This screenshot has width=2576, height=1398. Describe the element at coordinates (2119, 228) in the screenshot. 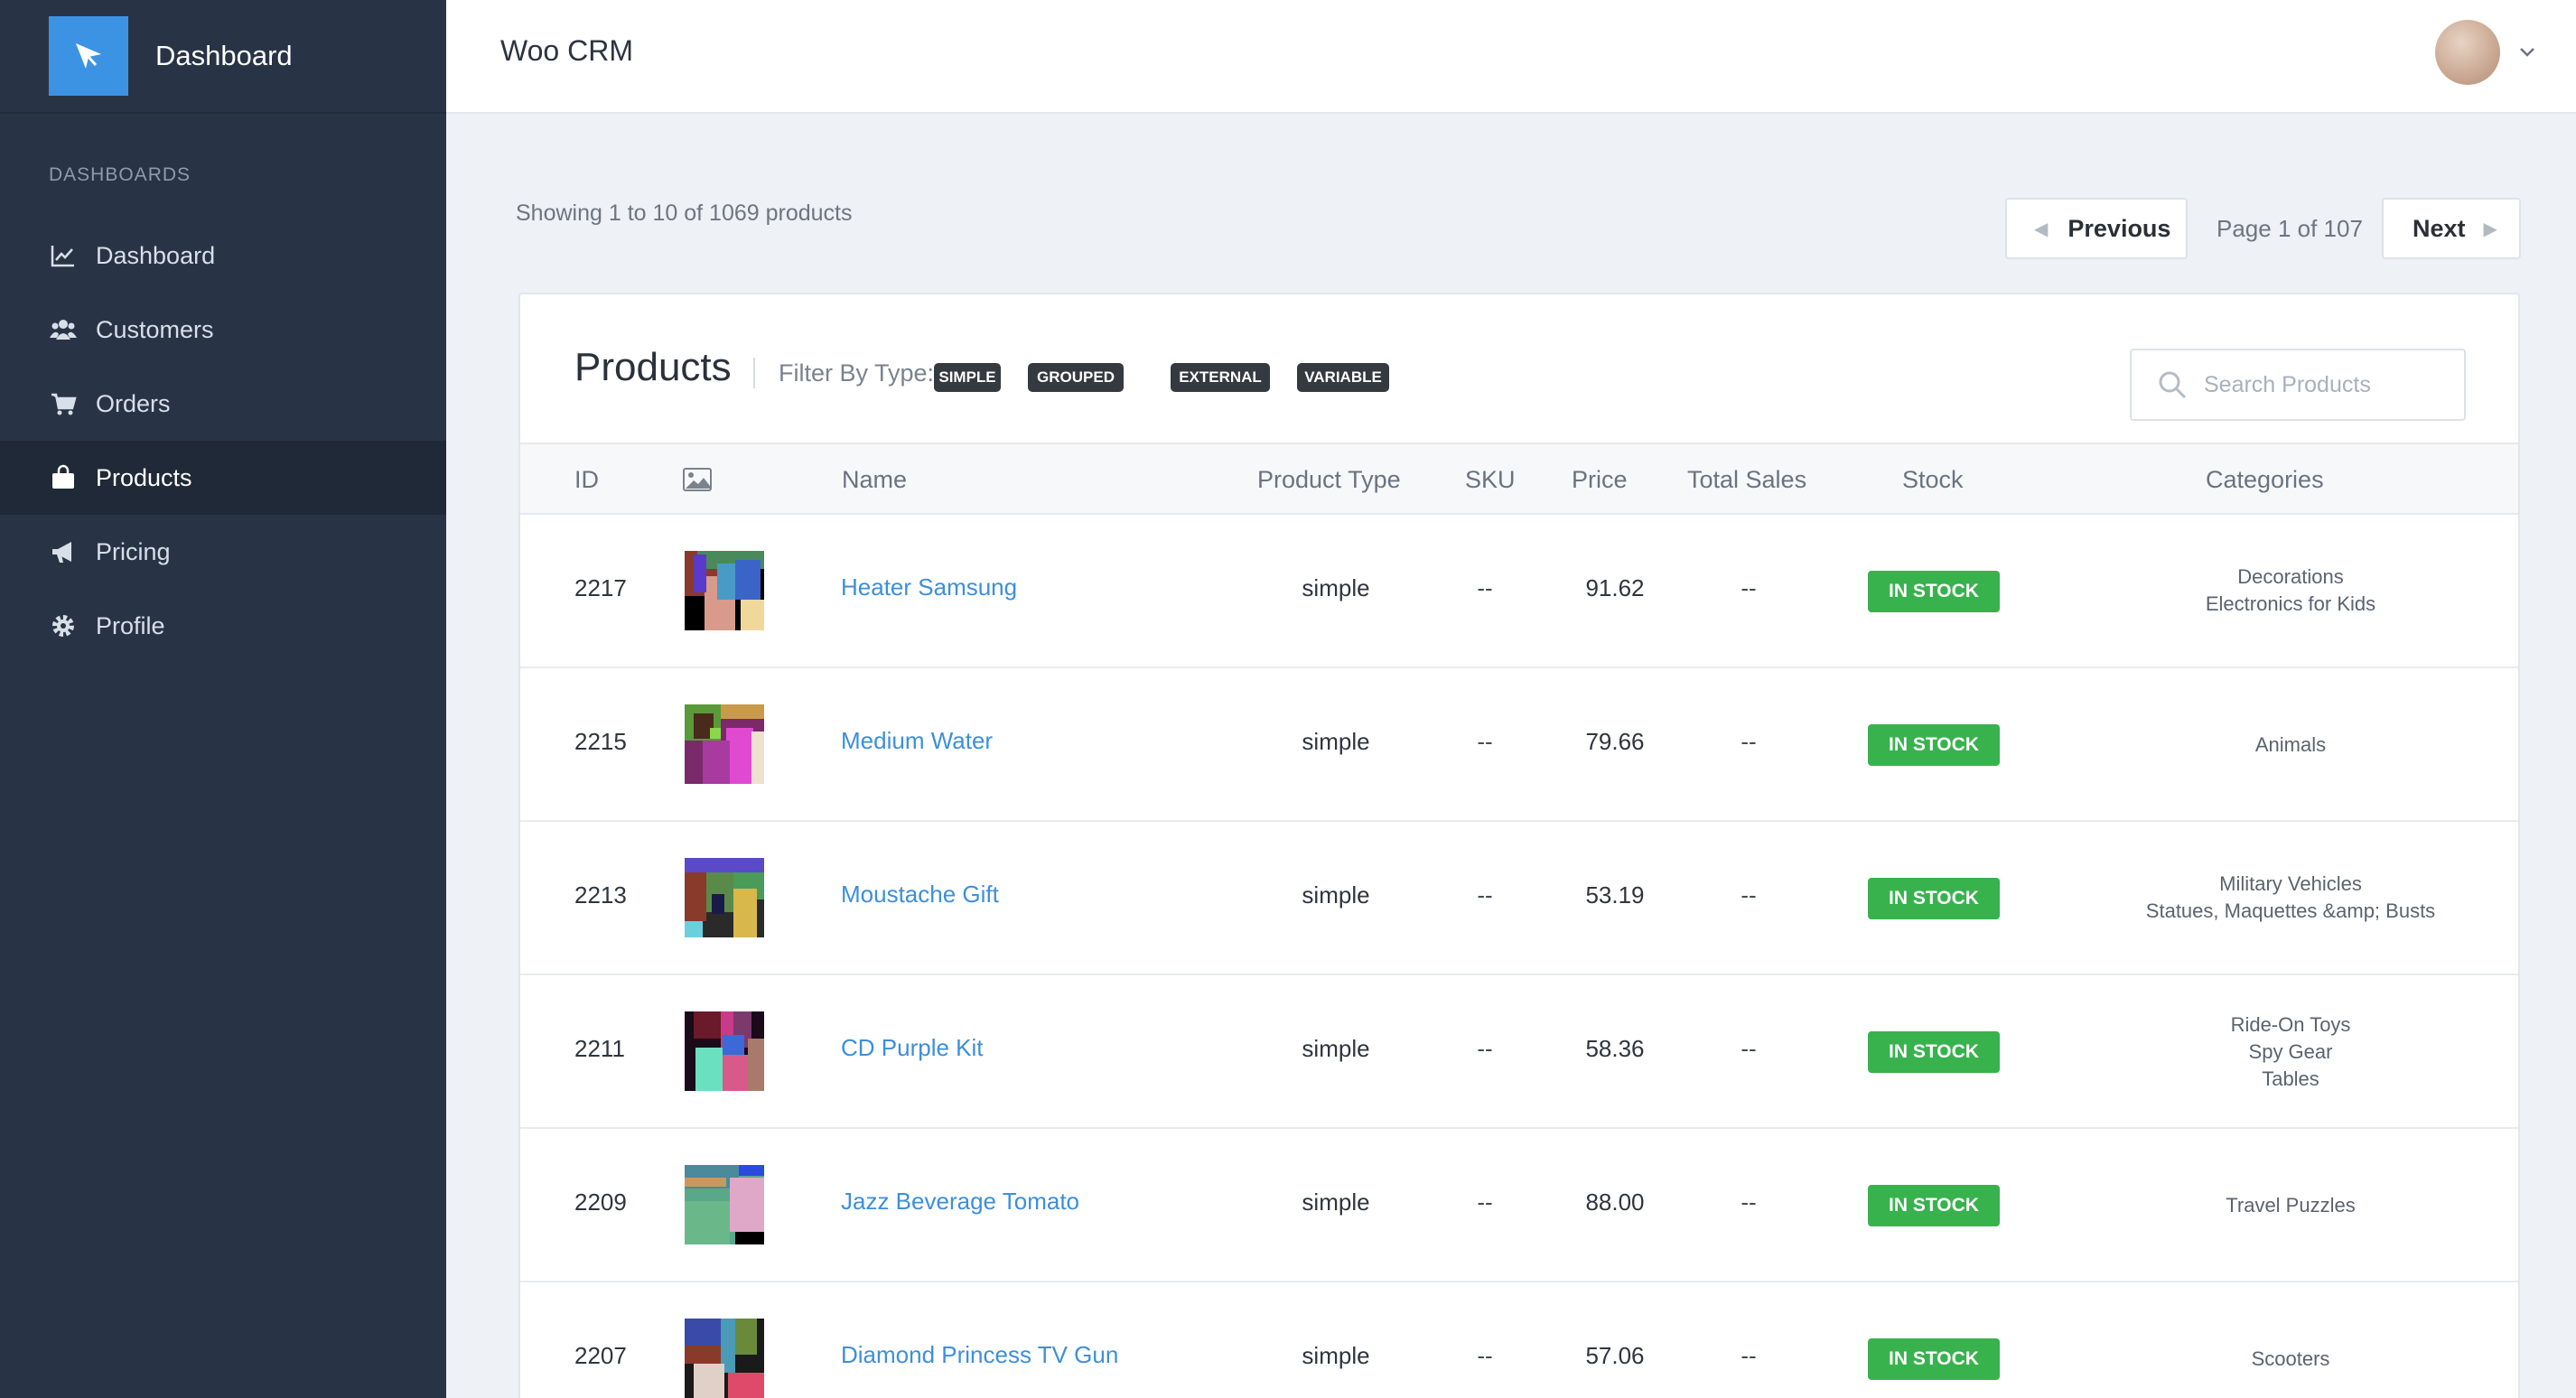

I see `previous-label: Previous` at that location.